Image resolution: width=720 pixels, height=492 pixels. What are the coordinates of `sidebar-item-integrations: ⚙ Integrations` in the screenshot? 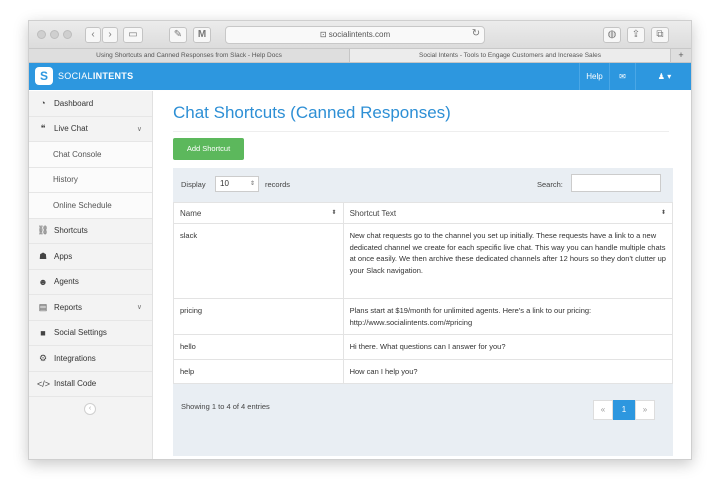 It's located at (90, 359).